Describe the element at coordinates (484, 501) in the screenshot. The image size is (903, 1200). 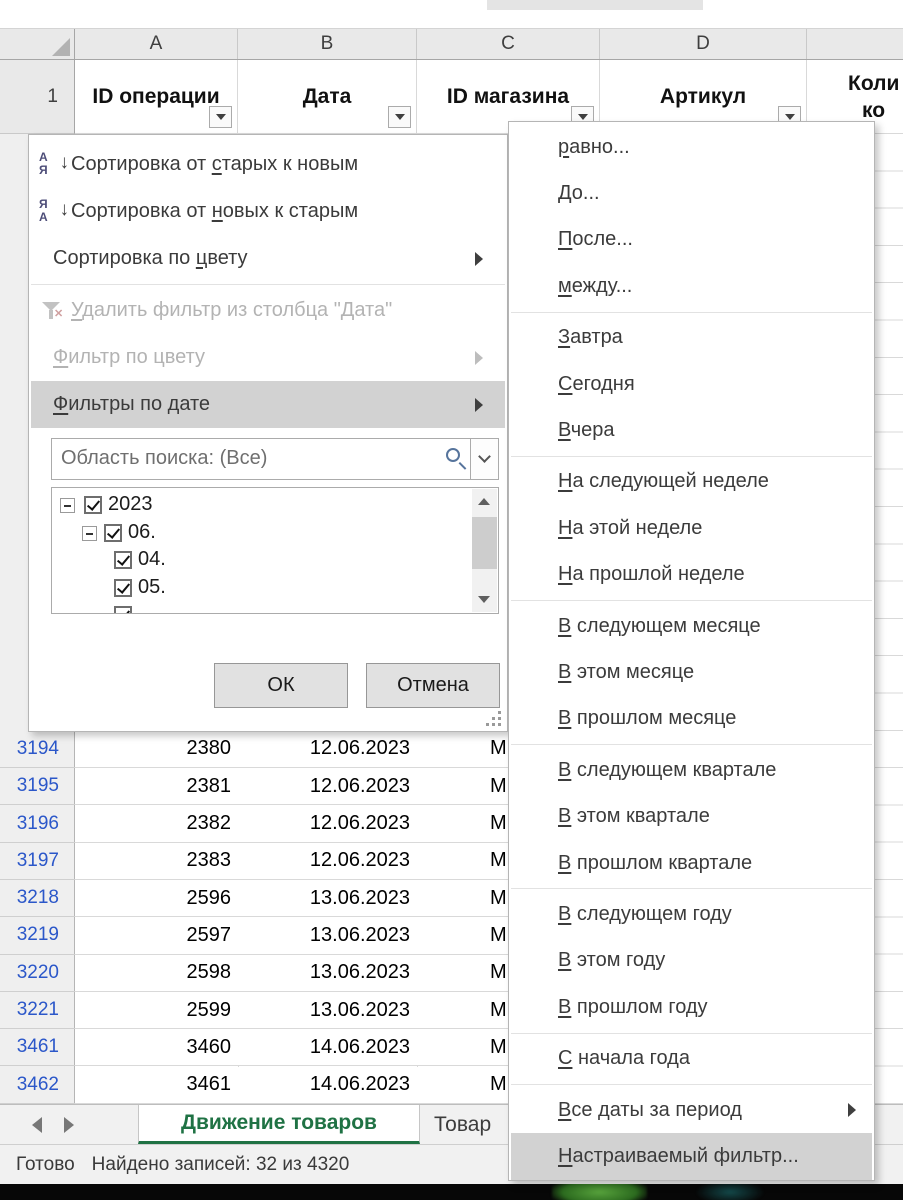
I see `scroll-up-icon` at that location.